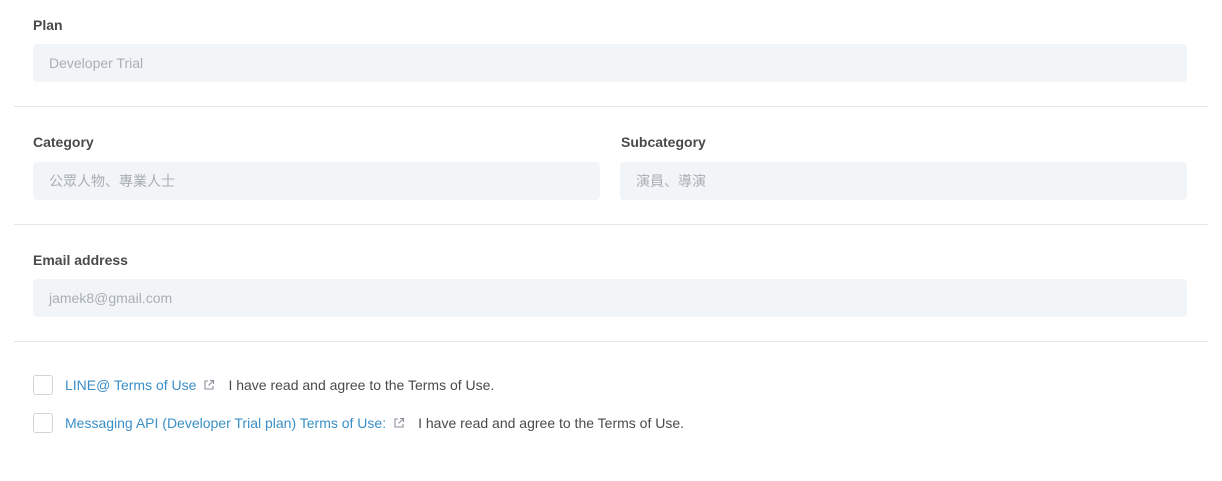  What do you see at coordinates (903, 181) in the screenshot?
I see `subcategory-field: 演員、導演` at bounding box center [903, 181].